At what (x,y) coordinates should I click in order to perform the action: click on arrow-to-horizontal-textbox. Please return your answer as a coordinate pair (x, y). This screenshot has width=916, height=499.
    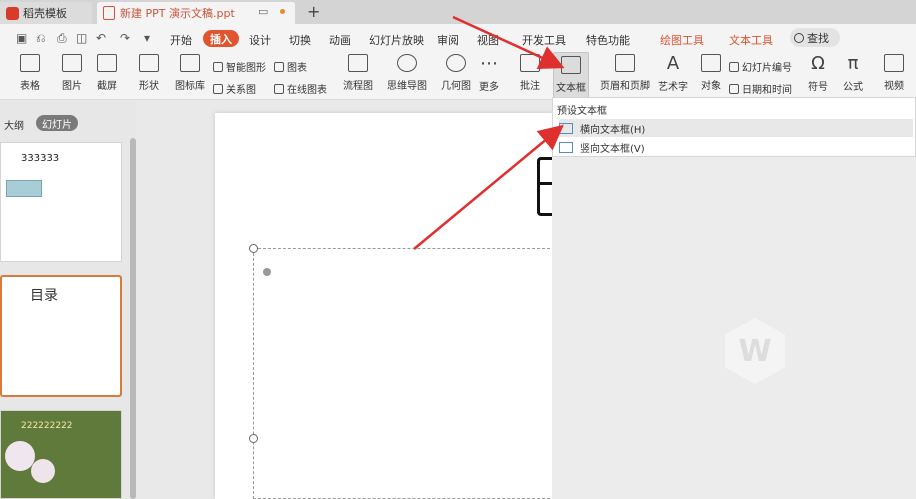
    Looking at the image, I should click on (488, 187).